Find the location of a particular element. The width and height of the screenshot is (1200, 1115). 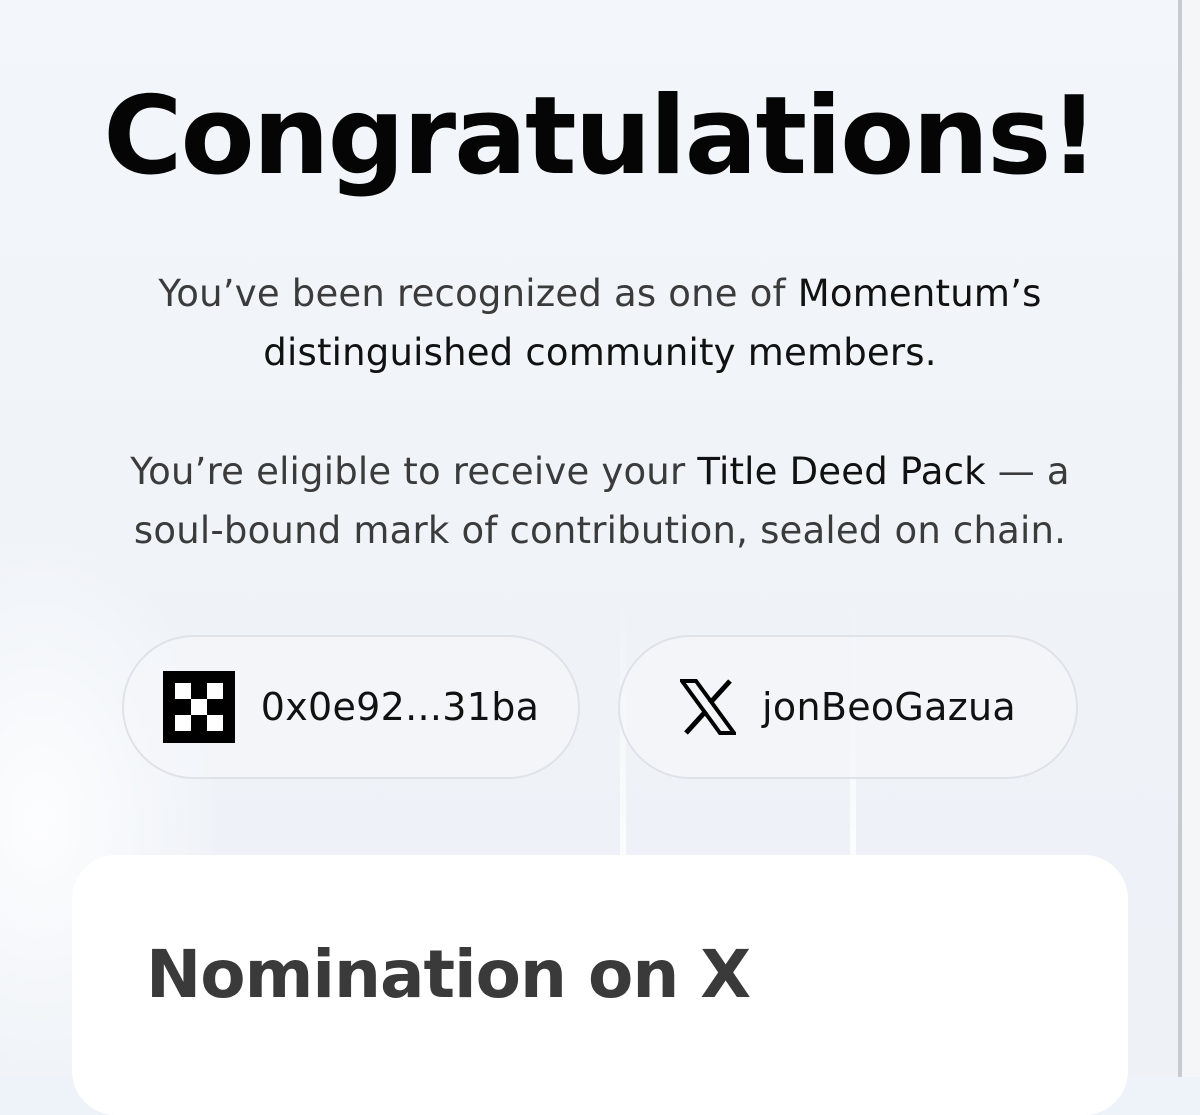

recognition-text-prefix: You’ve been recognized as one of is located at coordinates (478, 293).